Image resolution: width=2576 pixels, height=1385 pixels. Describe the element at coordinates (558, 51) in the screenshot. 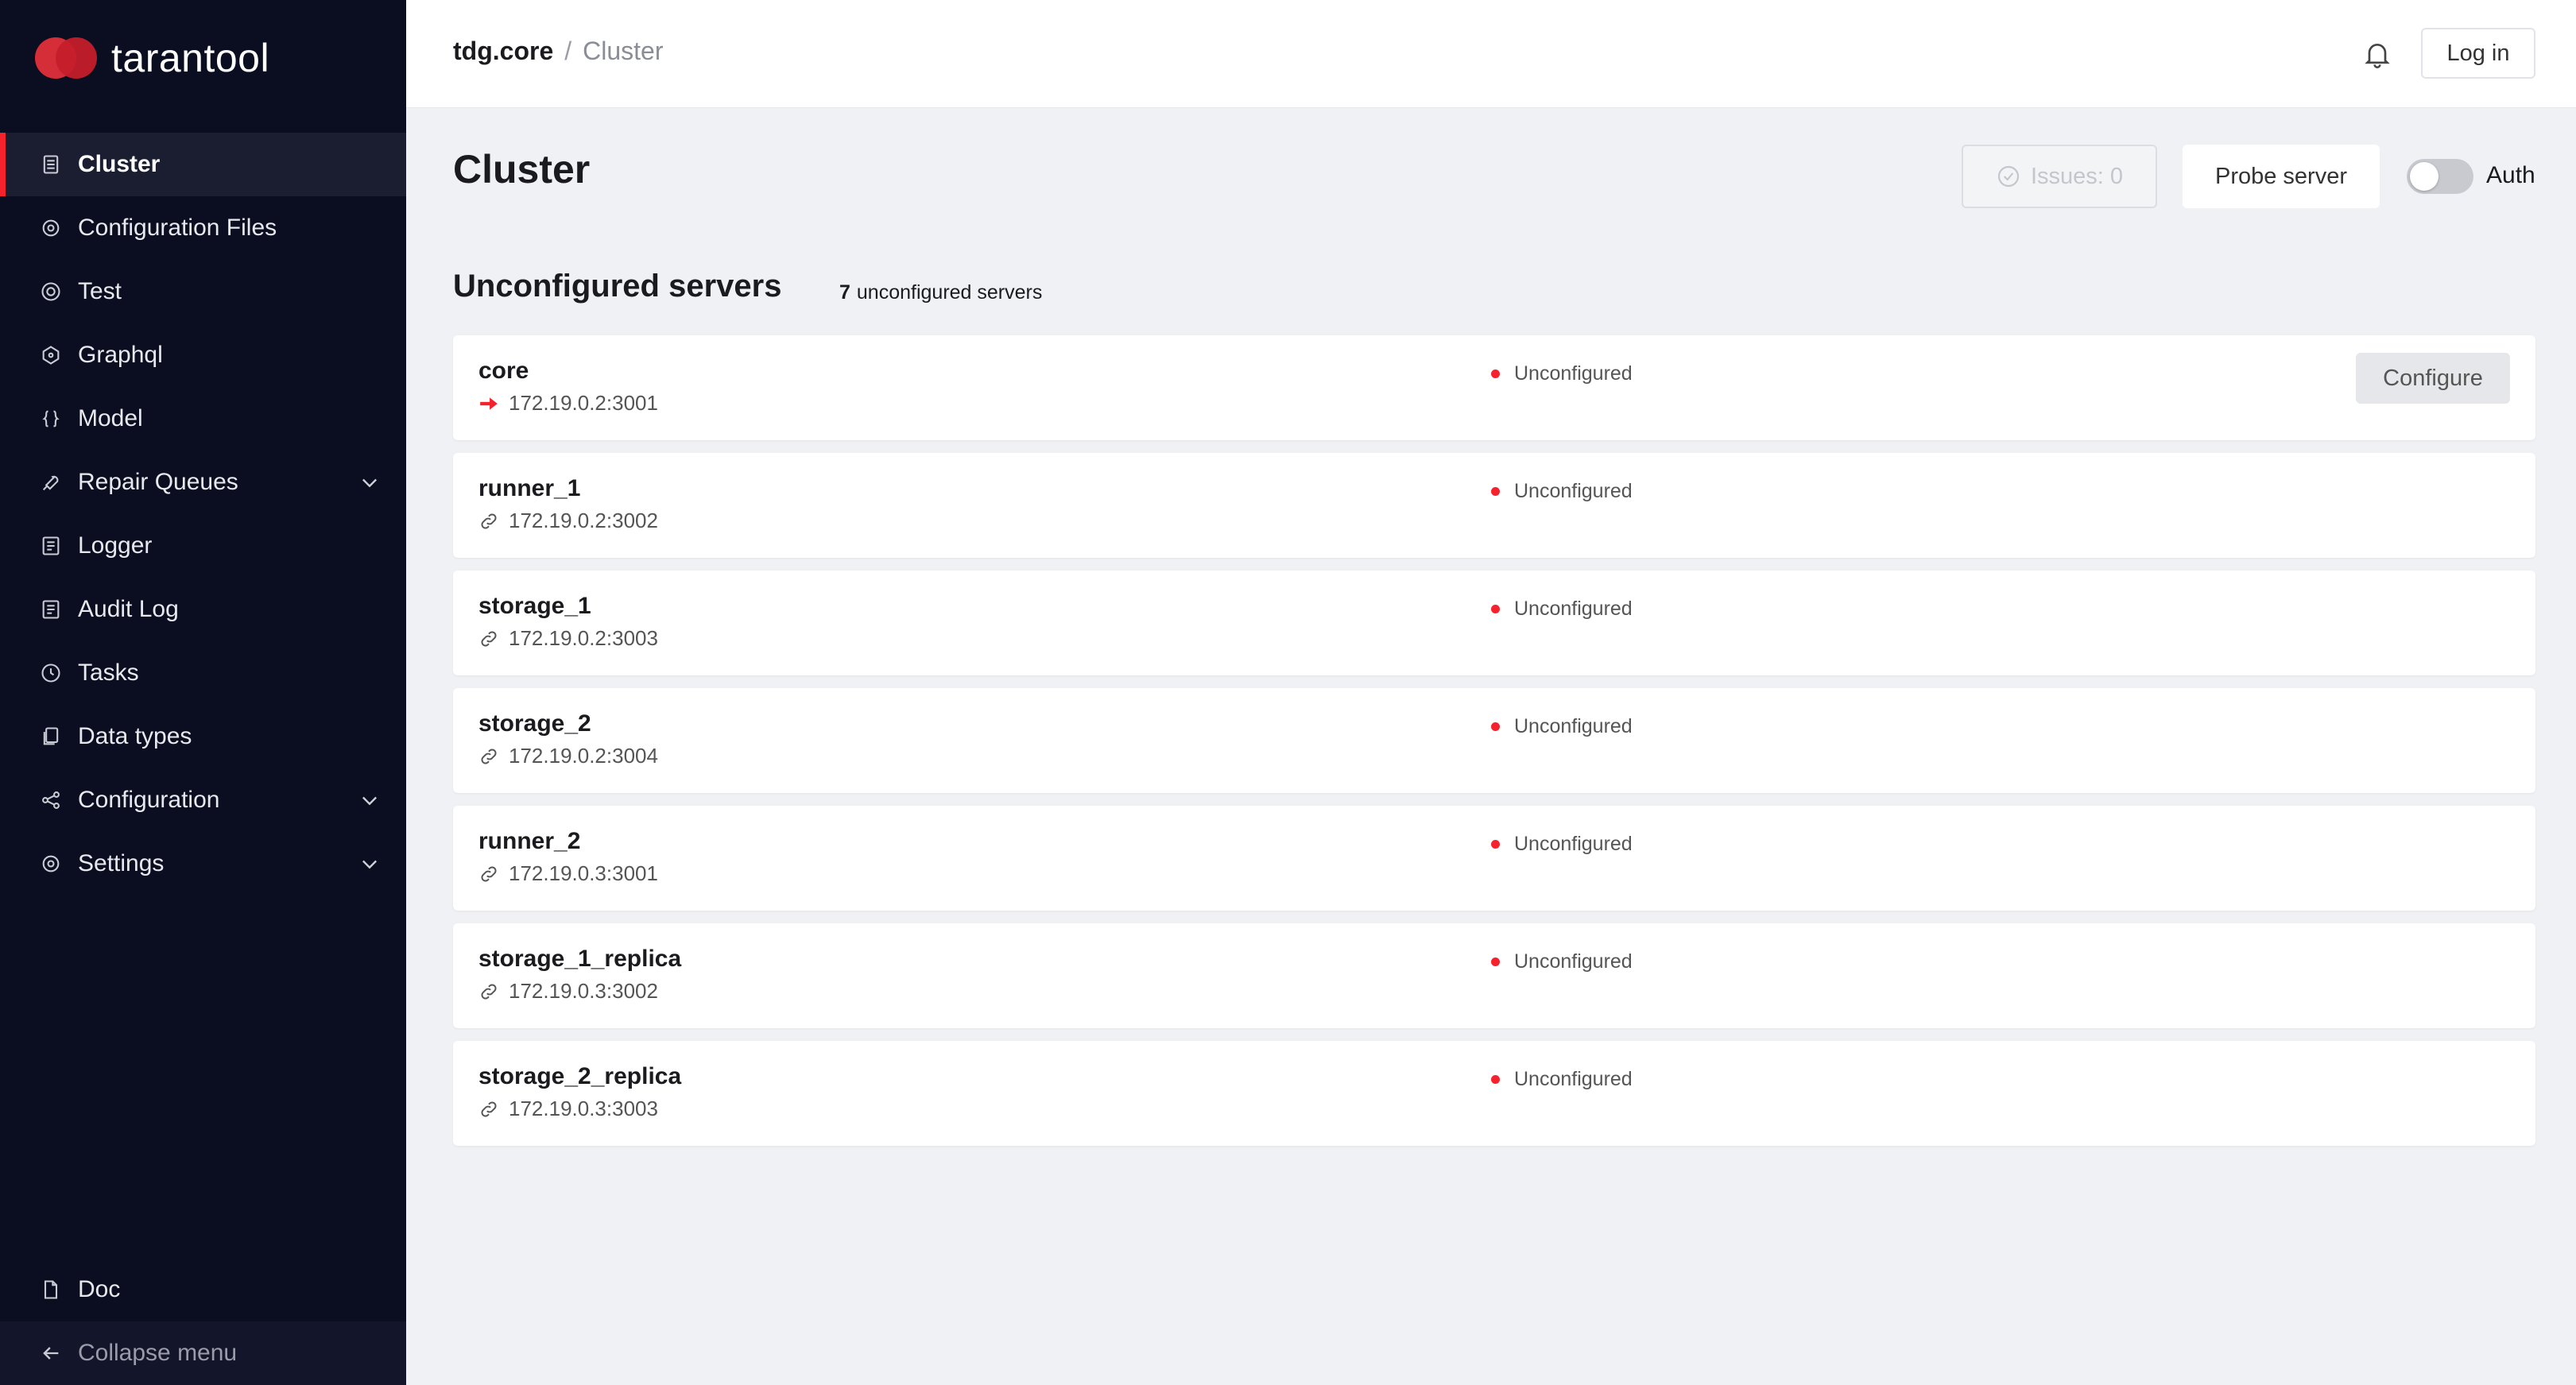

I see `breadcrumb: tdg.core / Cluster` at that location.